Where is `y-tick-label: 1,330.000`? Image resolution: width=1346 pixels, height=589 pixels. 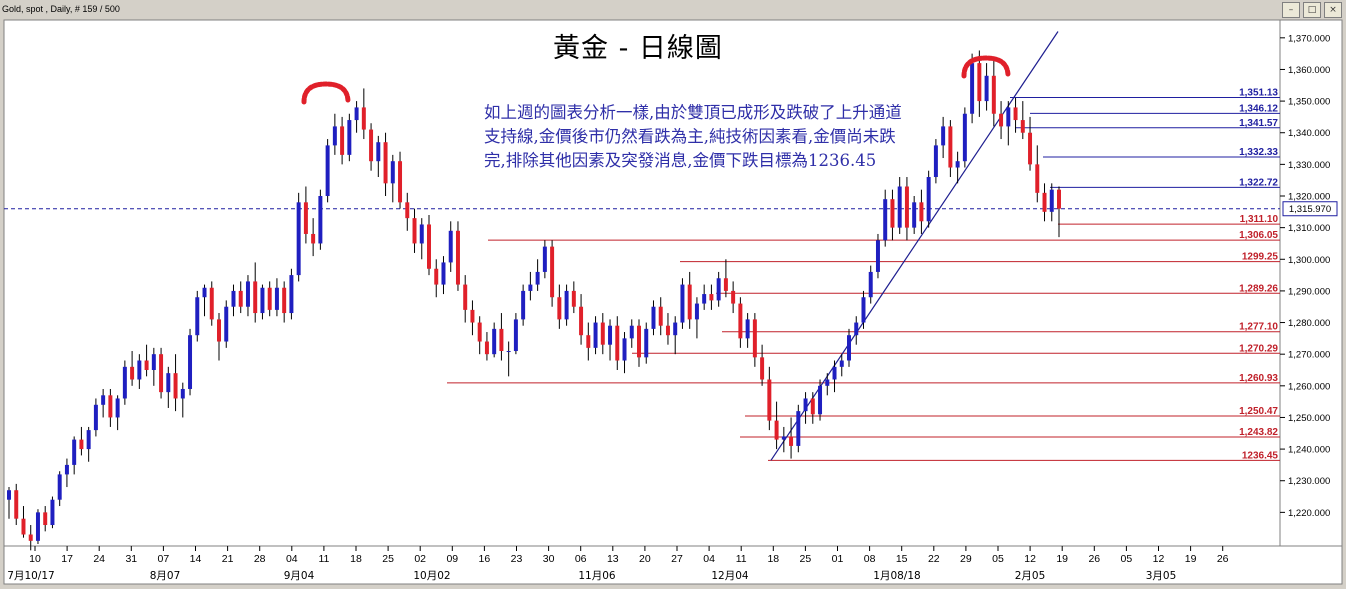 y-tick-label: 1,330.000 is located at coordinates (1309, 165).